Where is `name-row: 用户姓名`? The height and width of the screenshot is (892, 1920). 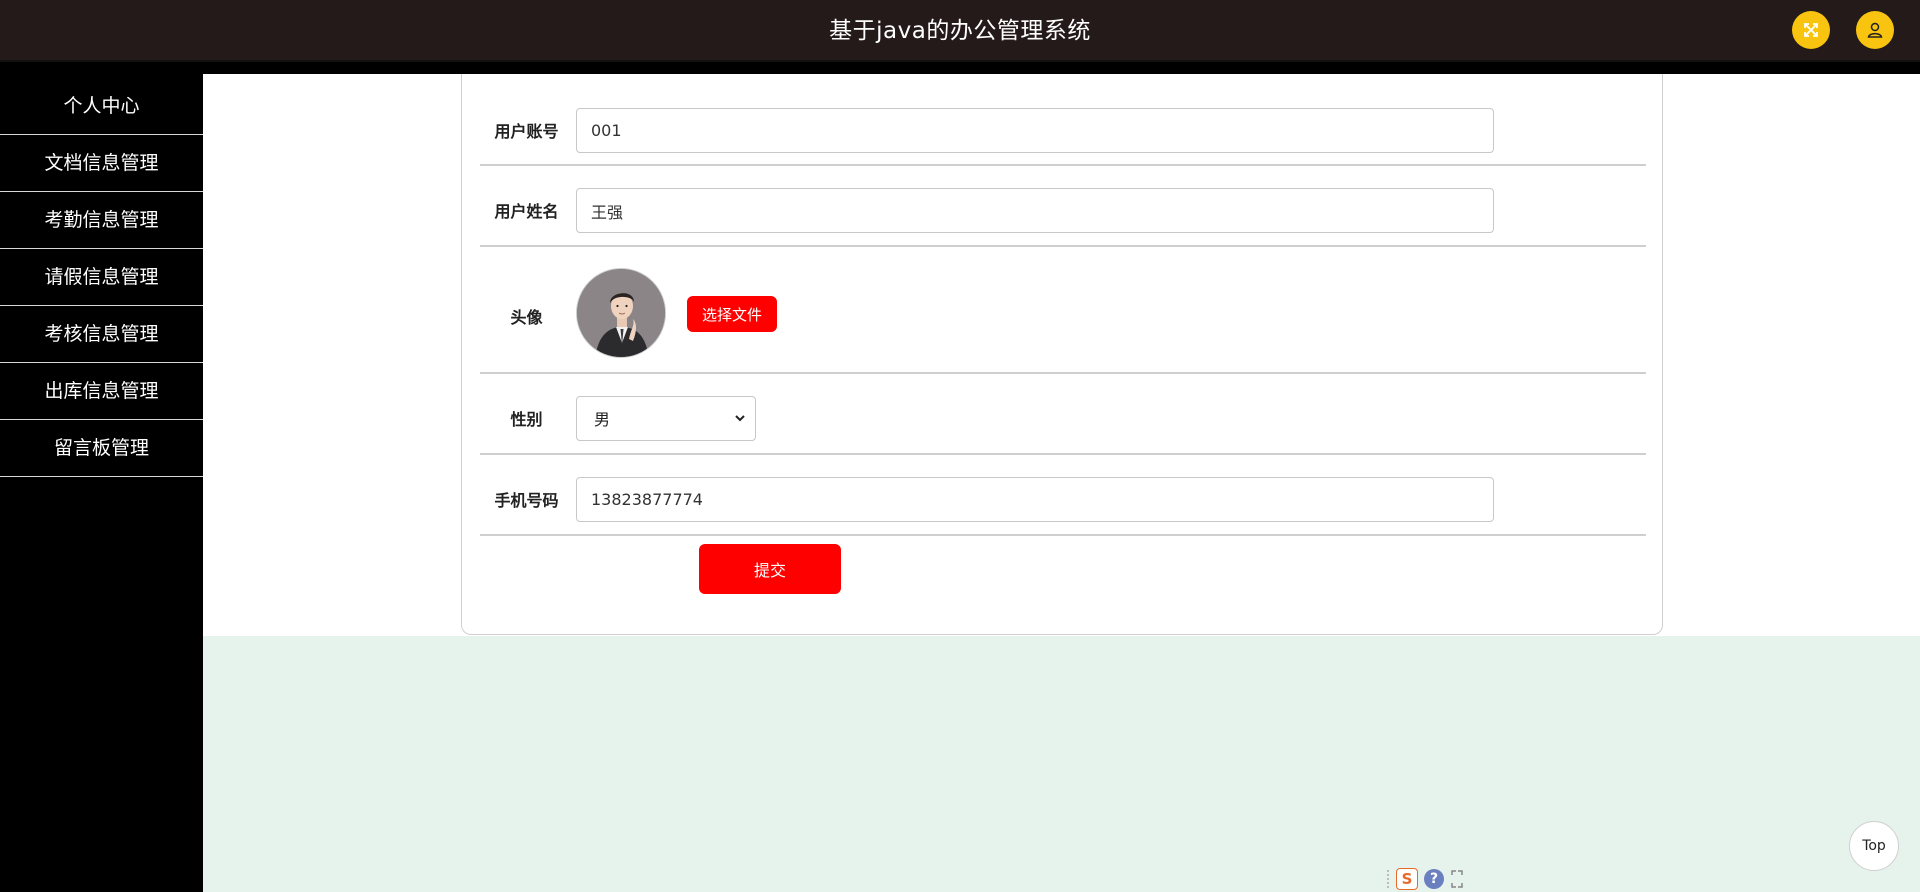
name-row: 用户姓名 is located at coordinates (1063, 206).